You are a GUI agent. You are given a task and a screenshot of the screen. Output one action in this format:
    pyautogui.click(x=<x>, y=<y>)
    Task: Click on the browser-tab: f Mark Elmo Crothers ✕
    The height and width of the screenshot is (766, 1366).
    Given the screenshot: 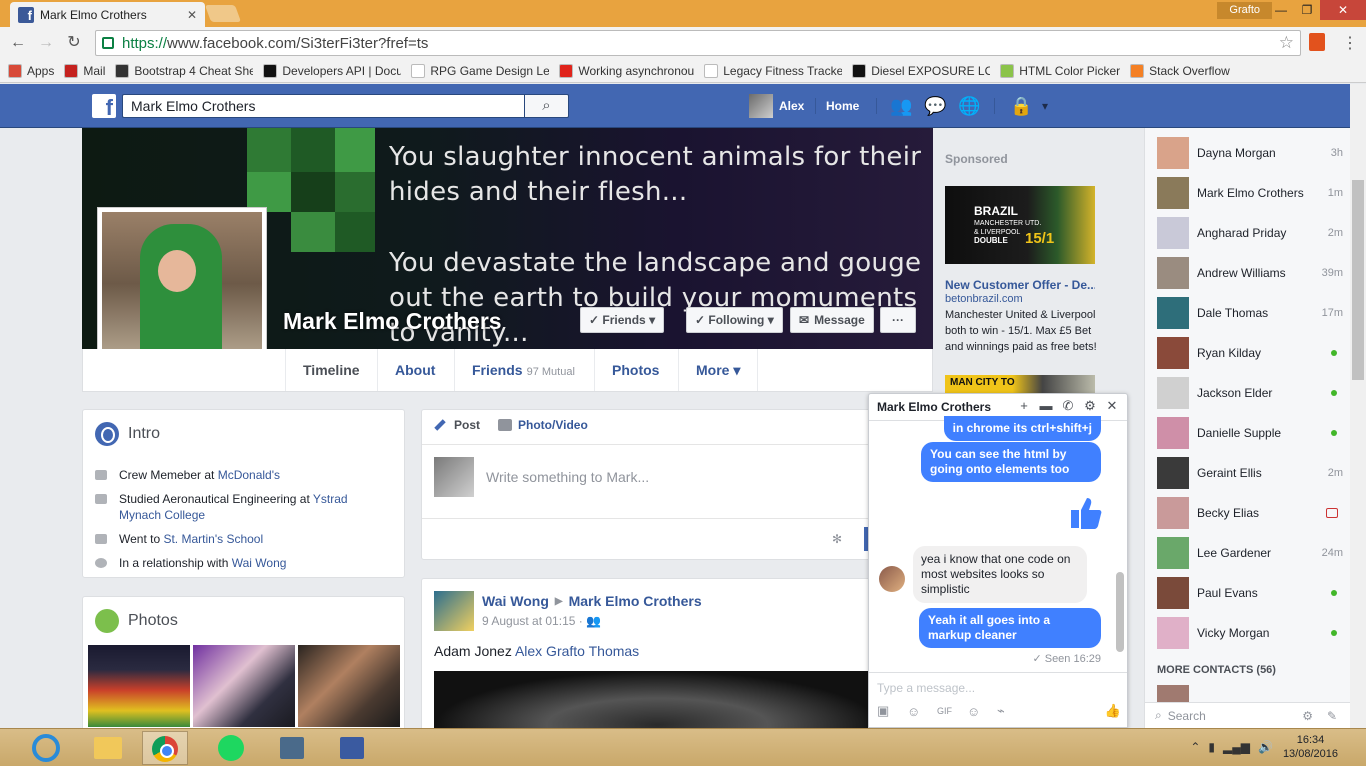 What is the action you would take?
    pyautogui.click(x=107, y=14)
    